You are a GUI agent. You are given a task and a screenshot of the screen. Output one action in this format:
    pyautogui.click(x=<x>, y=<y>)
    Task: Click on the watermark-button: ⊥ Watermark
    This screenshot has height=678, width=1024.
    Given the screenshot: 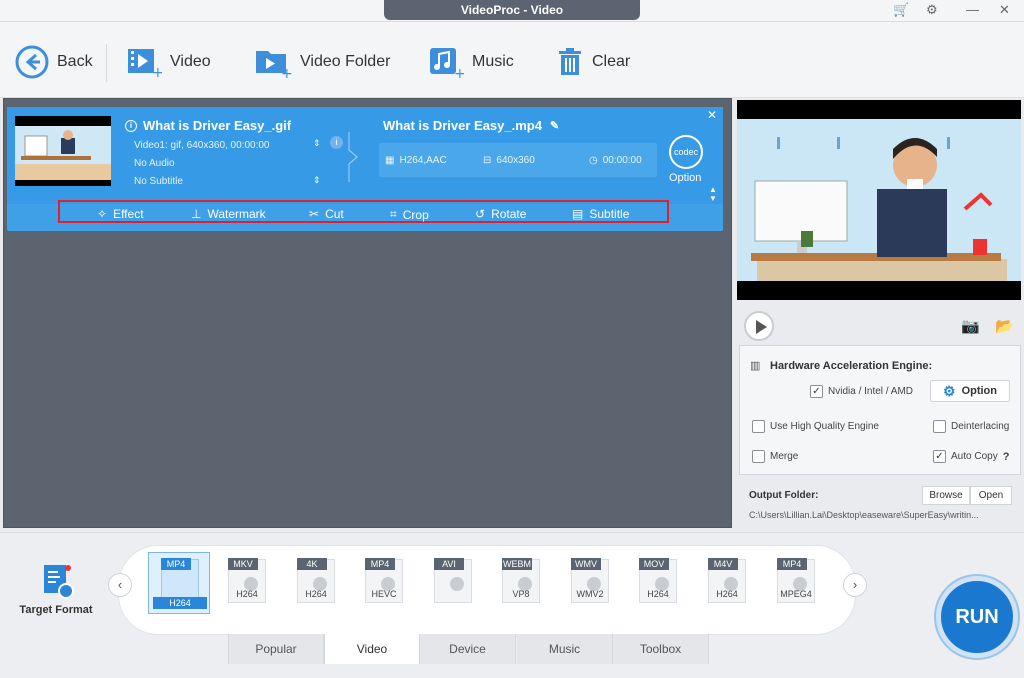 What is the action you would take?
    pyautogui.click(x=228, y=214)
    